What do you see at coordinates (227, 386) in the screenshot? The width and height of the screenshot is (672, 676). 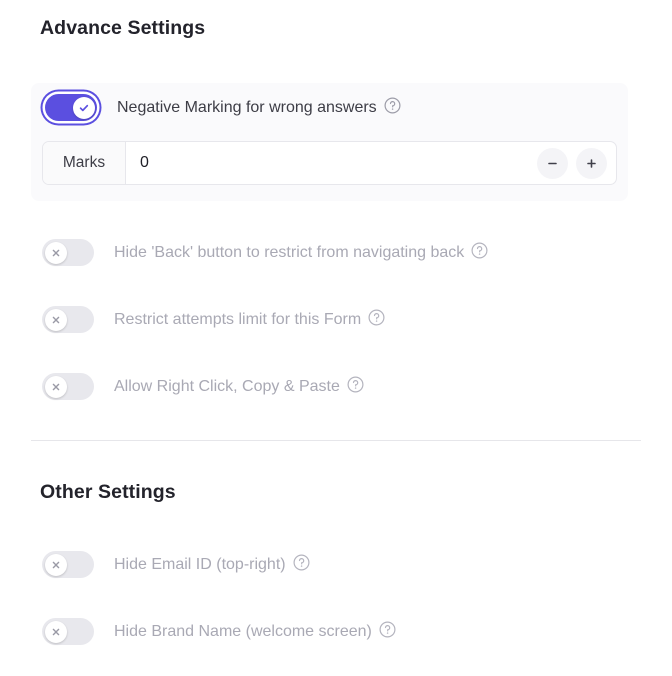 I see `allow-right-click-label: Allow Right Click, Copy & Paste` at bounding box center [227, 386].